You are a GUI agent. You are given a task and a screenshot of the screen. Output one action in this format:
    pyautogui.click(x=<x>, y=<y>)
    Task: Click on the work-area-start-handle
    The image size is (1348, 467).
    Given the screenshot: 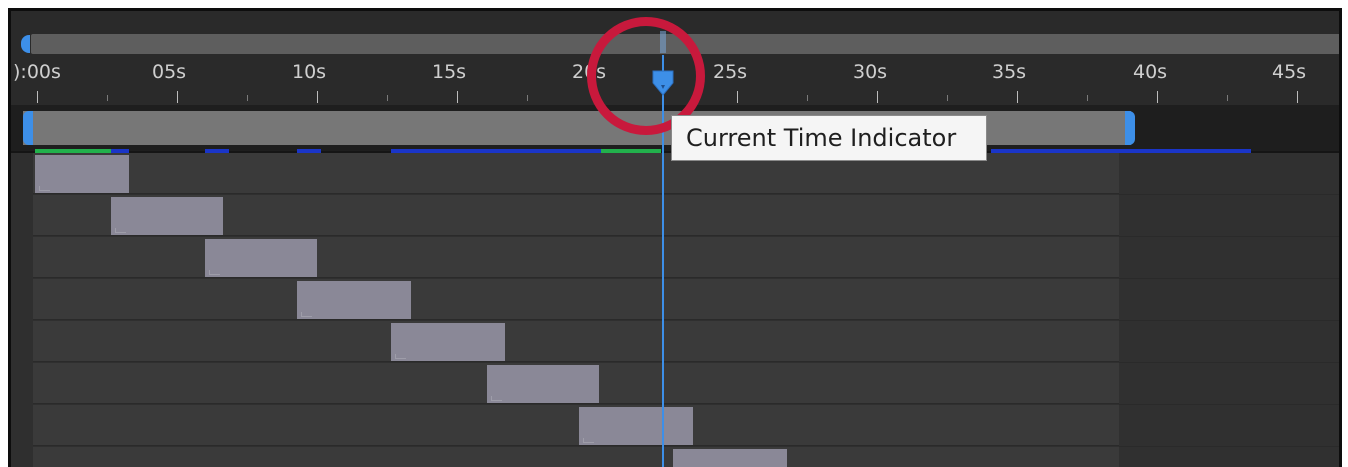 What is the action you would take?
    pyautogui.click(x=28, y=128)
    